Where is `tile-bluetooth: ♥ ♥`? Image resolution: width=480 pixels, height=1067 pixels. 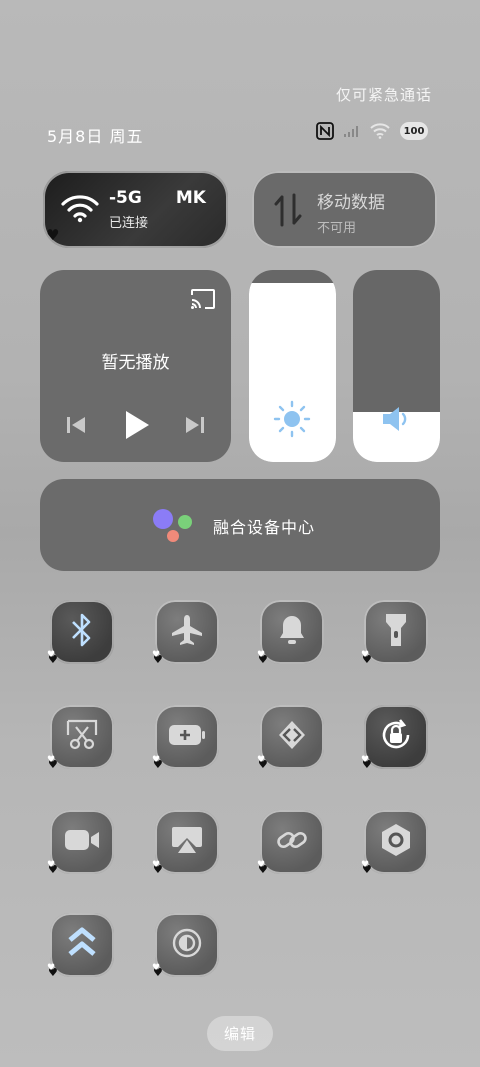 tile-bluetooth: ♥ ♥ is located at coordinates (80, 633).